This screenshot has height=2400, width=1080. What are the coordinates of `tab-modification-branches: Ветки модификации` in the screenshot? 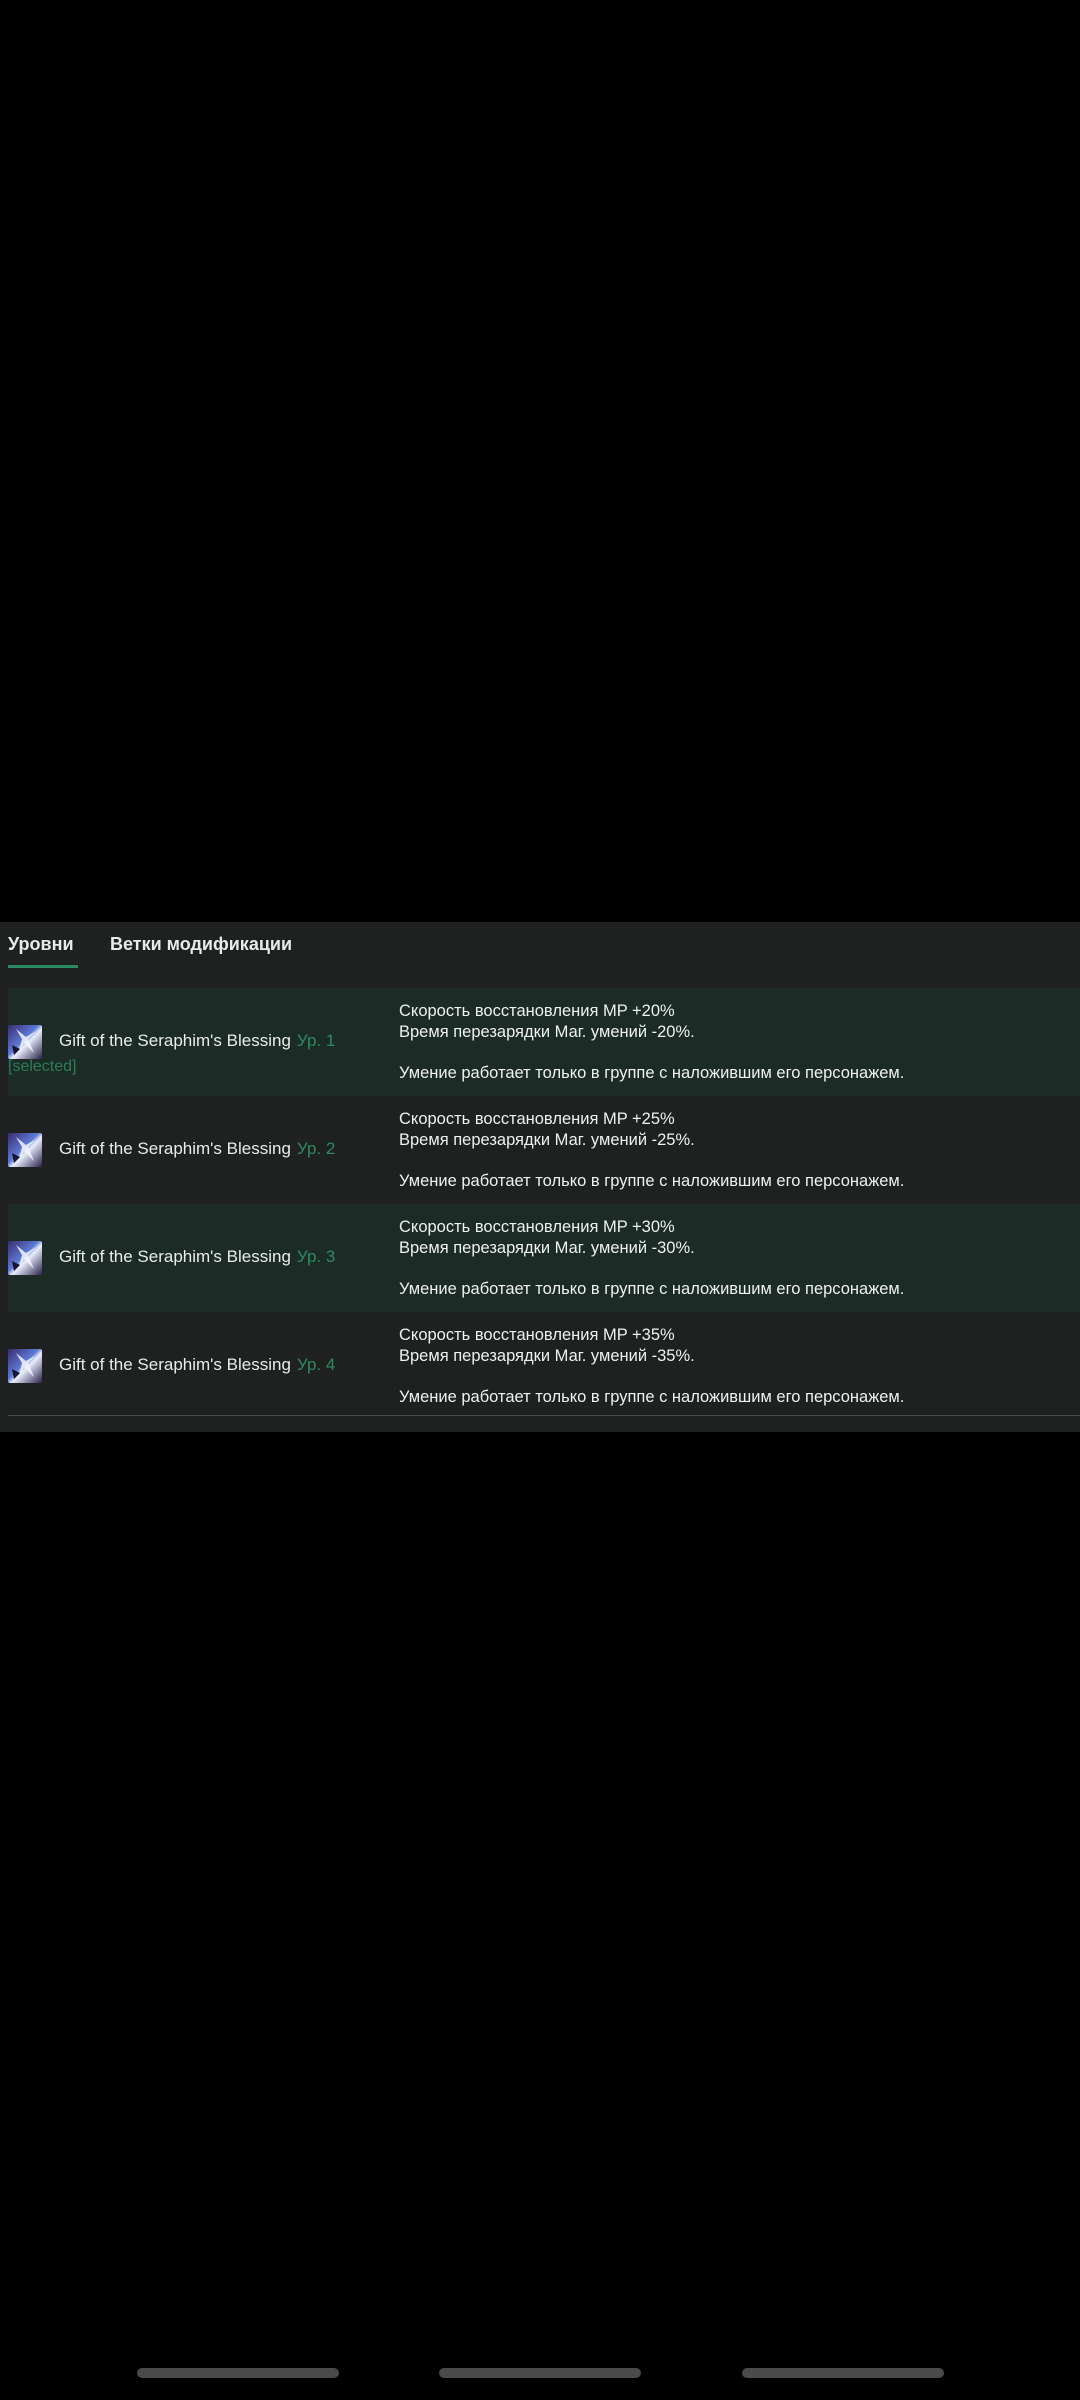 It's located at (205, 950).